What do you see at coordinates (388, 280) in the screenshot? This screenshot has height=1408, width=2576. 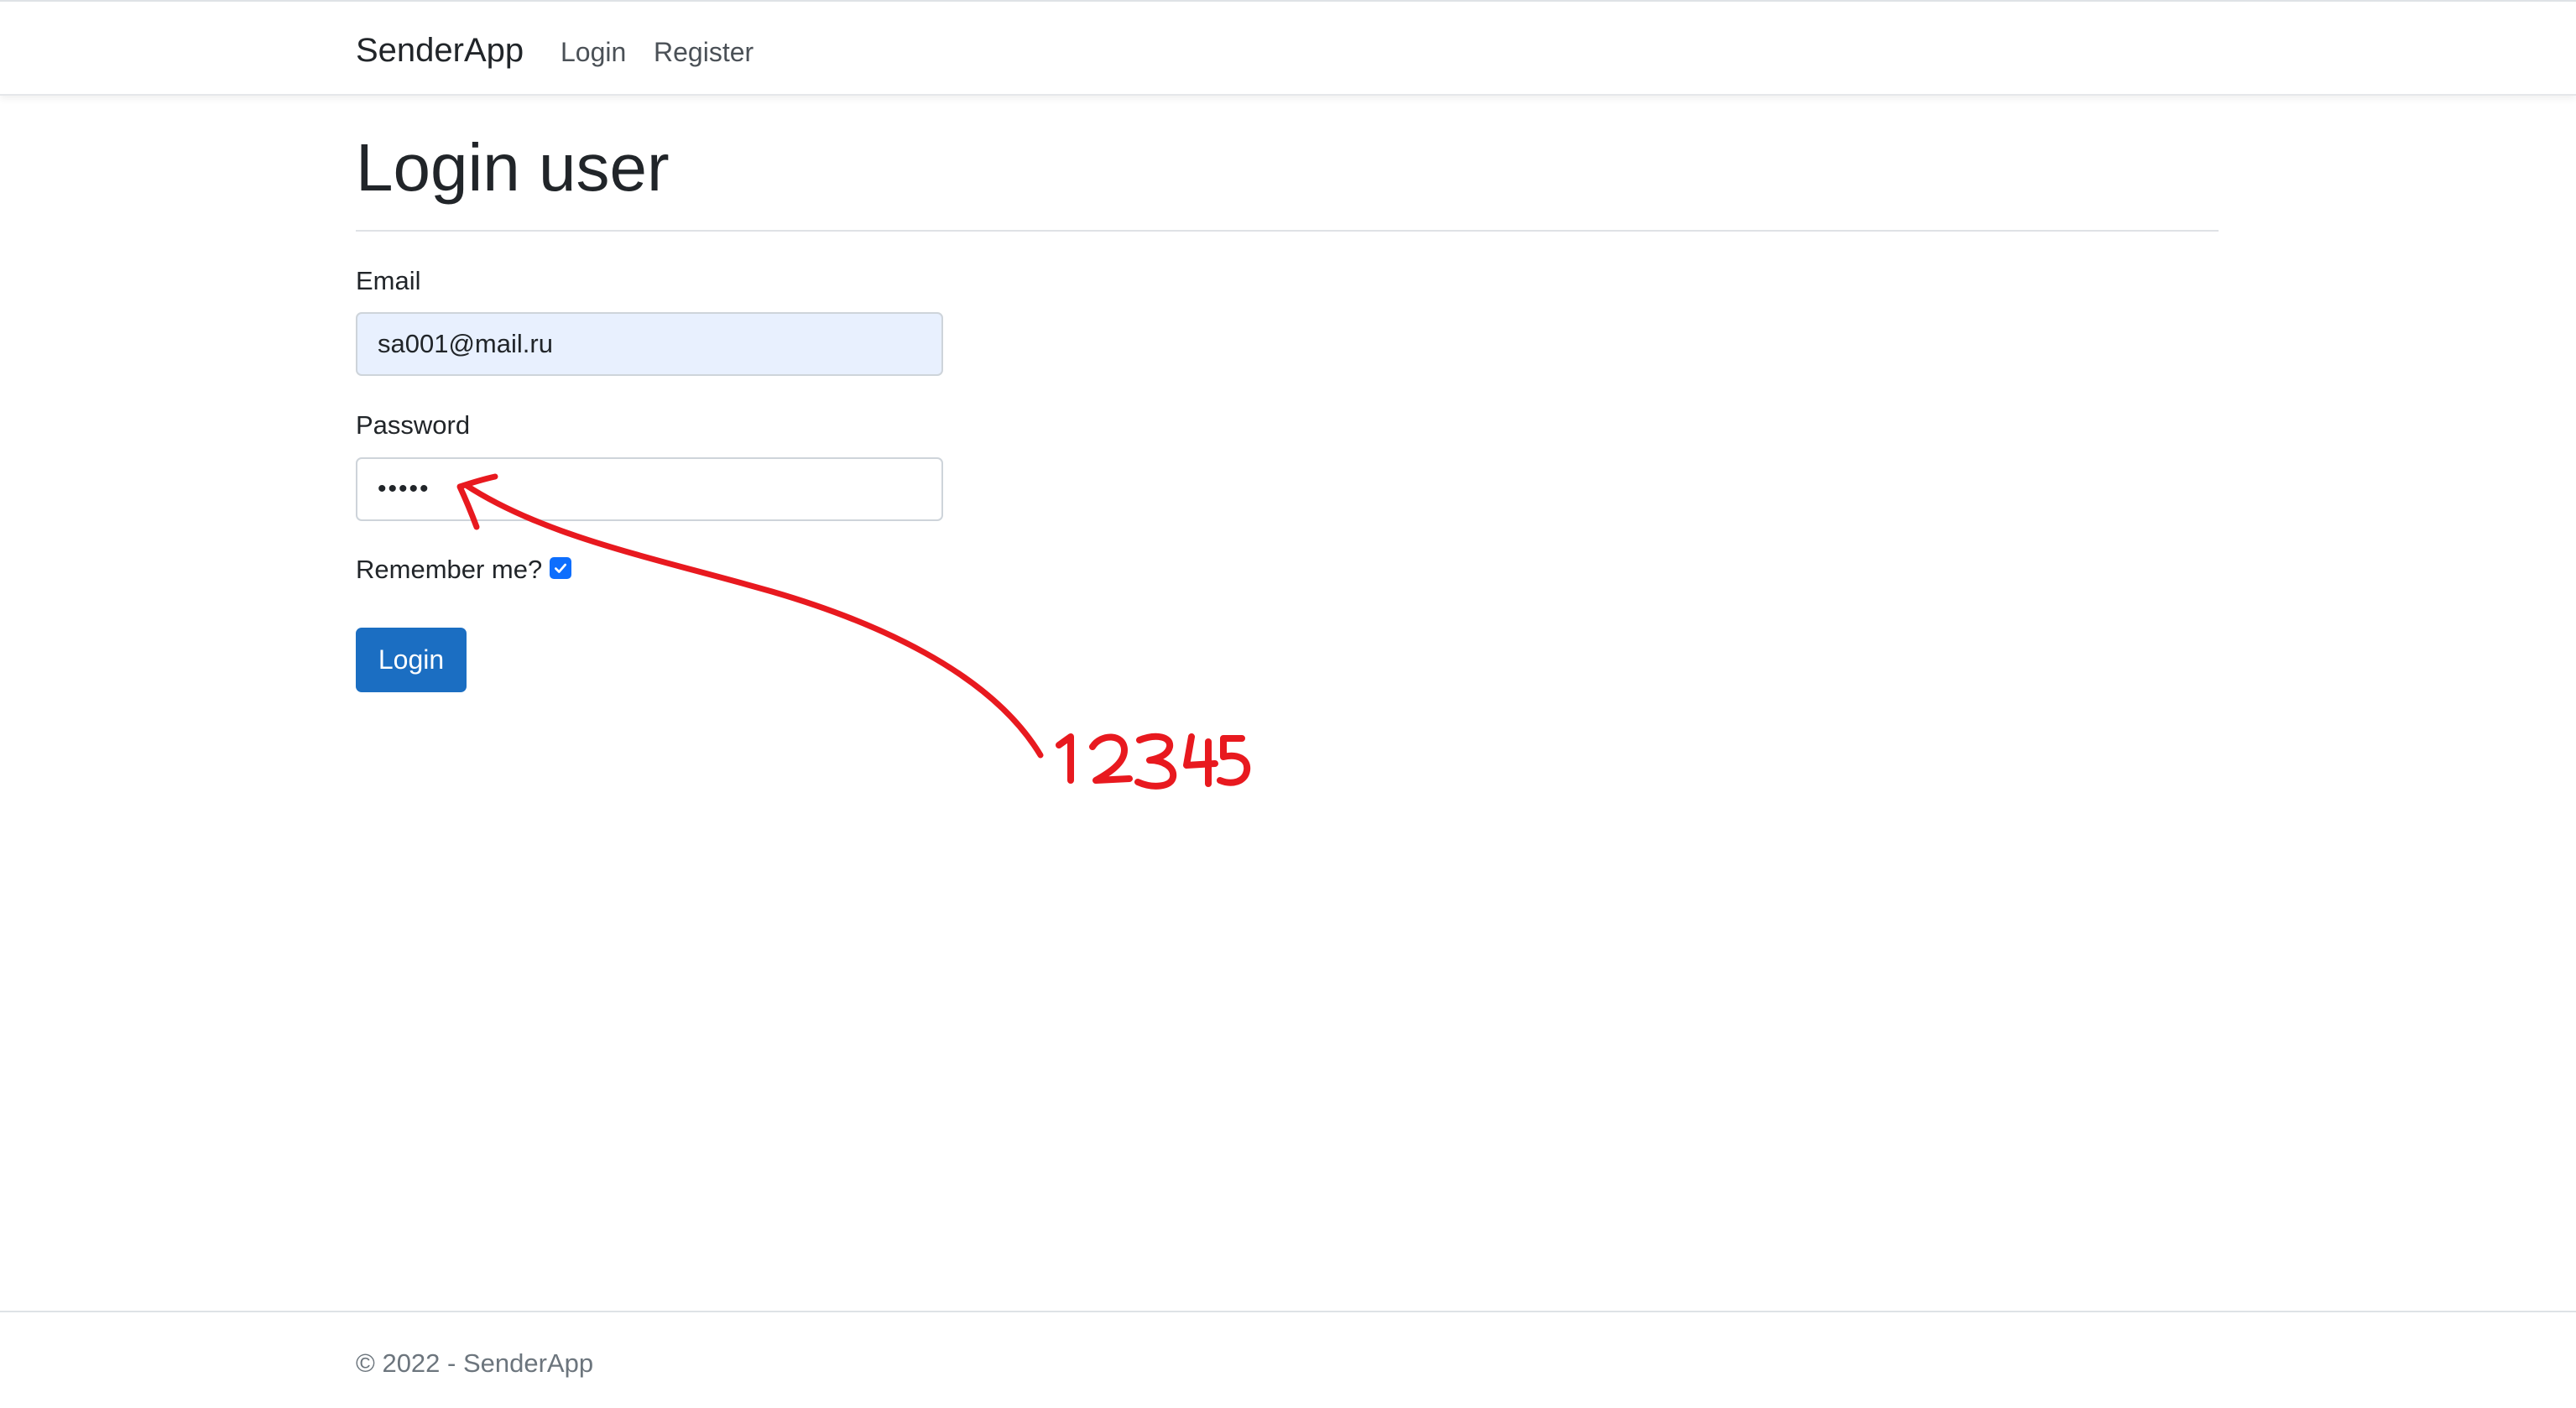 I see `email-label: Email` at bounding box center [388, 280].